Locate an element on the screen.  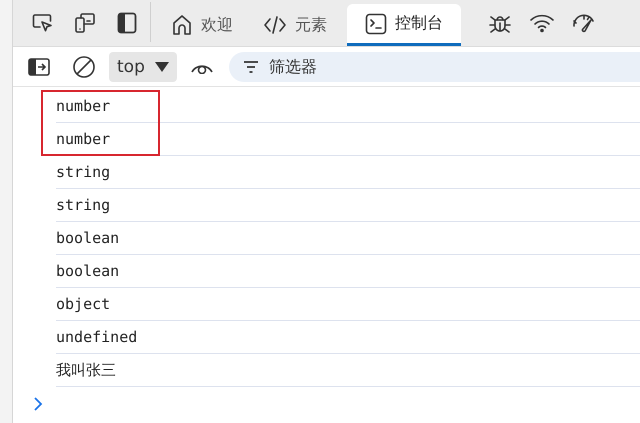
gauge-icon is located at coordinates (584, 23).